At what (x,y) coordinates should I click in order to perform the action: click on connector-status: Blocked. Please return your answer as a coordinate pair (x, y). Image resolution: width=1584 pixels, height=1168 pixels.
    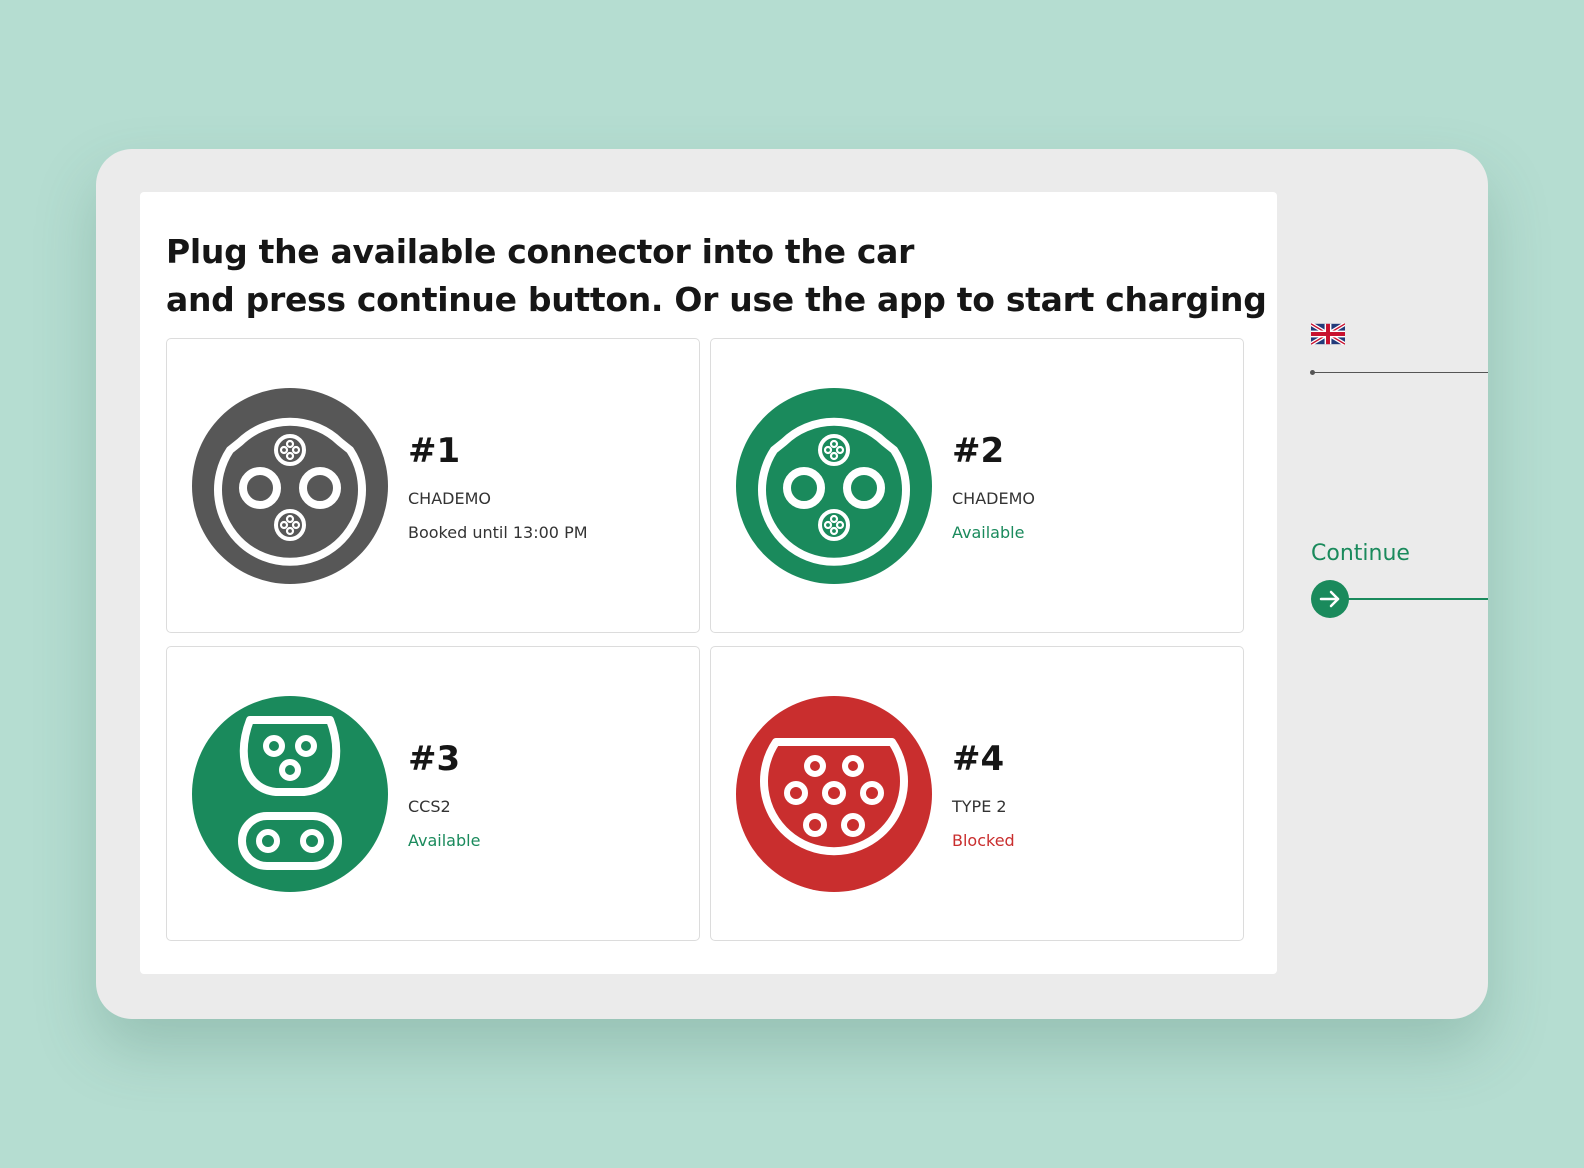
    Looking at the image, I should click on (983, 840).